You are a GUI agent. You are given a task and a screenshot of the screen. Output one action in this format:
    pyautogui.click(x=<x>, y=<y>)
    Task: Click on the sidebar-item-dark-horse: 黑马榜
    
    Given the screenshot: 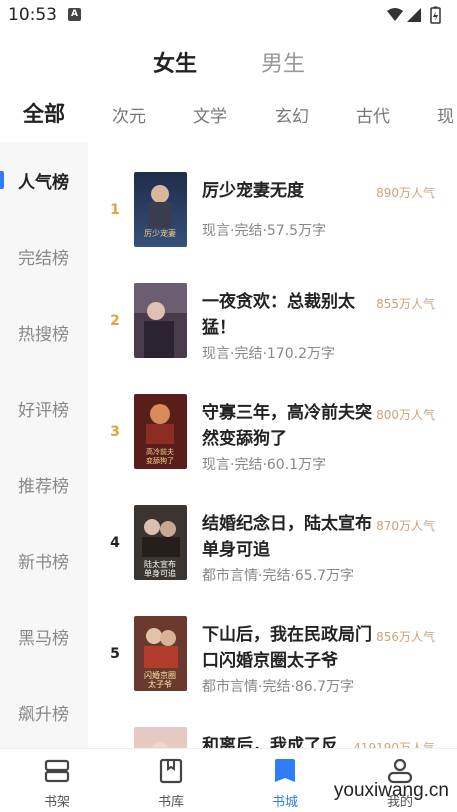 What is the action you would take?
    pyautogui.click(x=44, y=636)
    